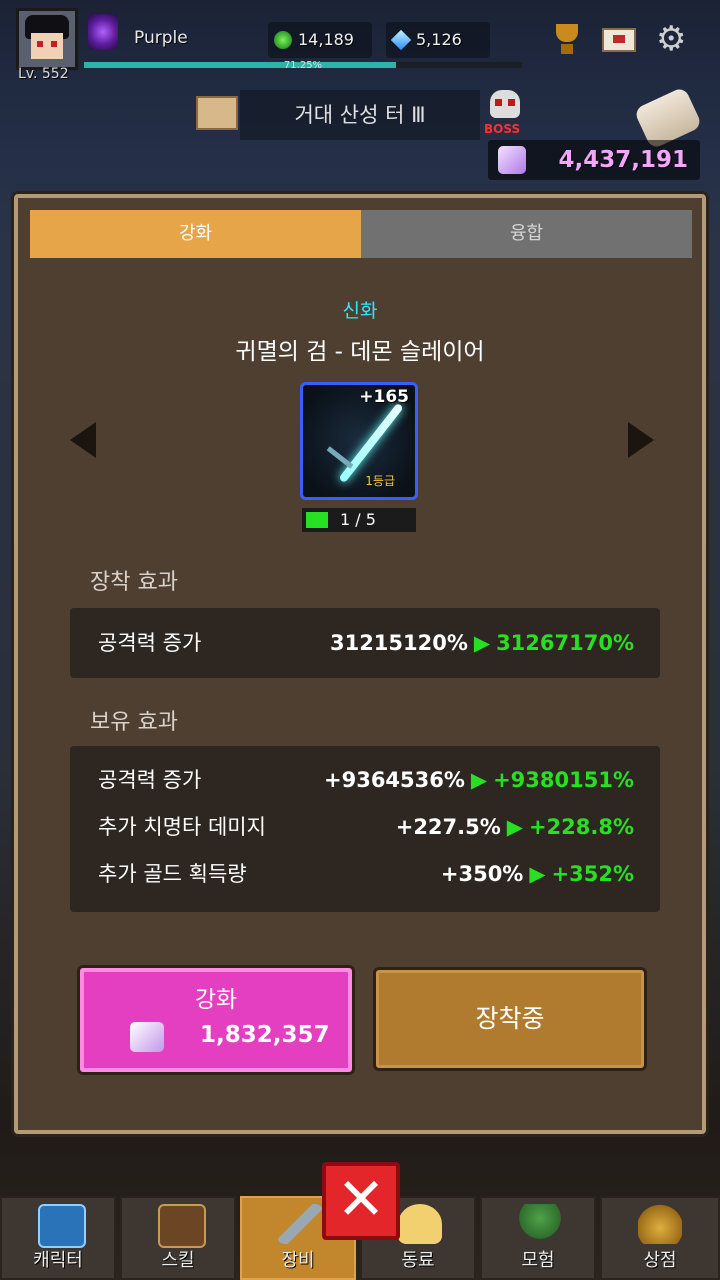 The height and width of the screenshot is (1280, 720). Describe the element at coordinates (623, 160) in the screenshot. I see `cube-value: 4,437,191` at that location.